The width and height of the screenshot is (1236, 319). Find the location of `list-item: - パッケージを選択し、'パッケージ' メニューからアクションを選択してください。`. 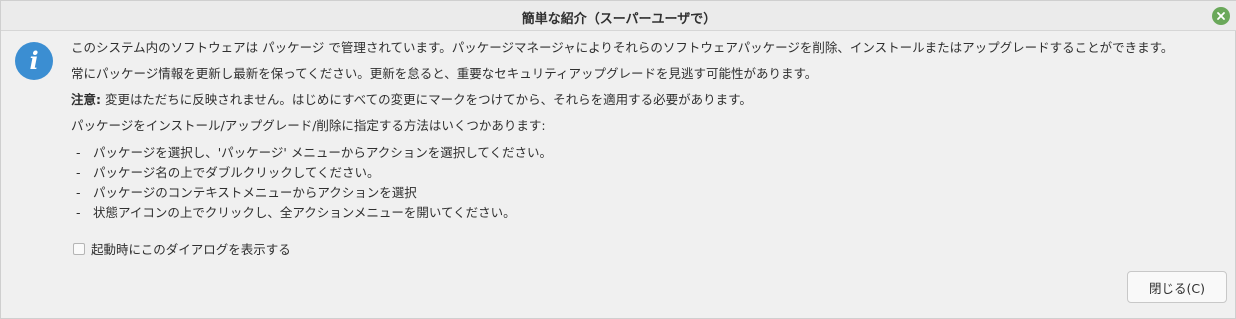

list-item: - パッケージを選択し、'パッケージ' メニューからアクションを選択してください。 is located at coordinates (314, 152).